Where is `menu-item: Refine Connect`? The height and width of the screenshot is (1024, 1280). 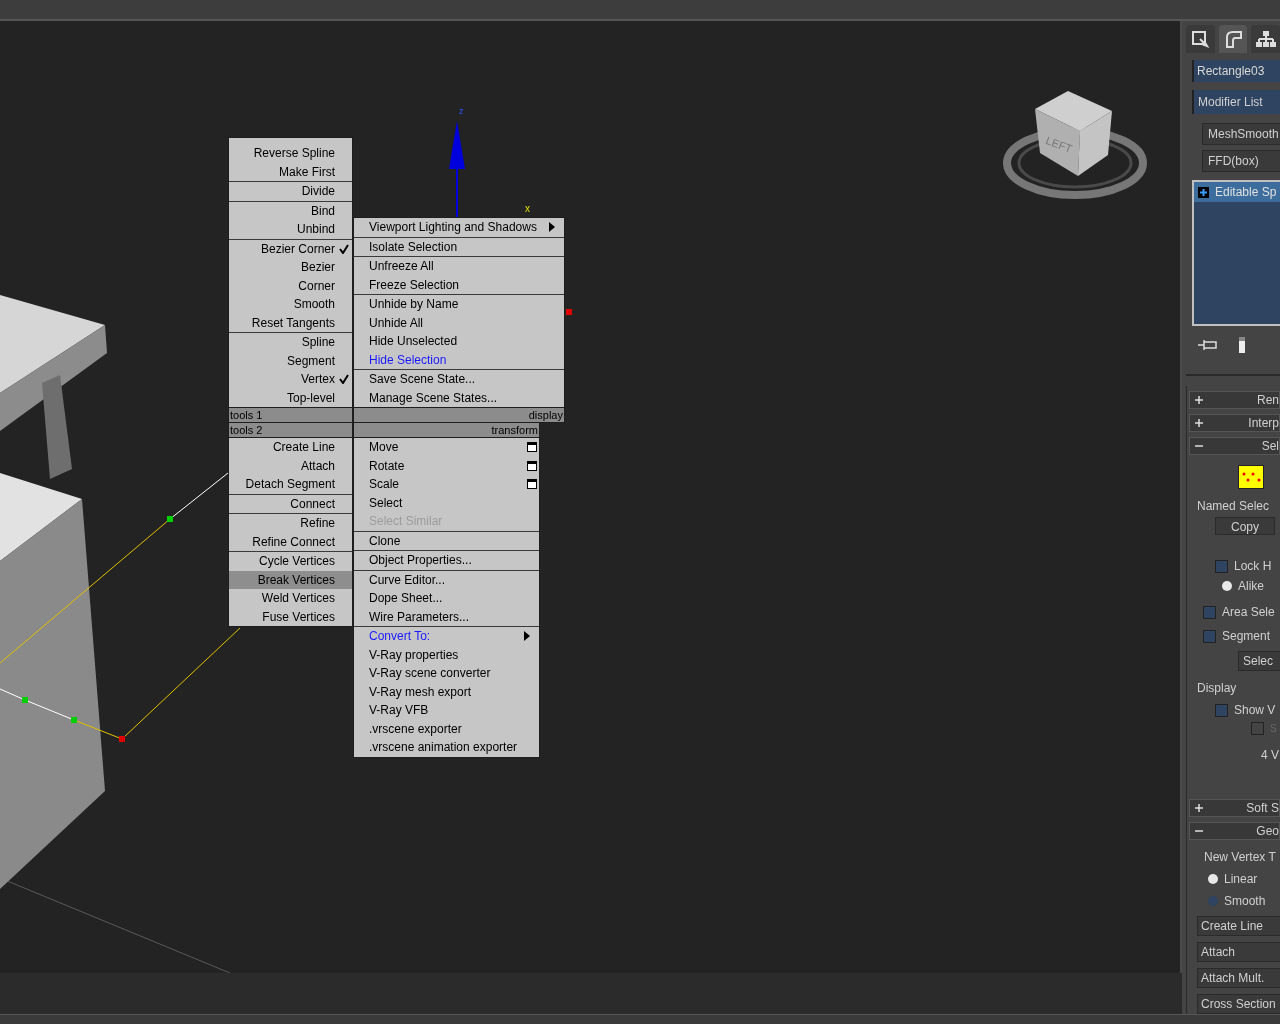
menu-item: Refine Connect is located at coordinates (290, 542).